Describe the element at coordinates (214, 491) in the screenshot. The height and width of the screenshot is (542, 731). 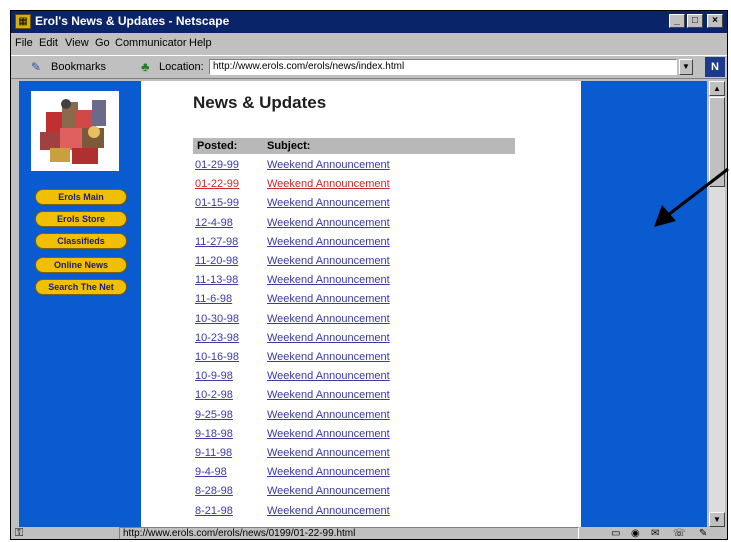
I see `row-date-link: 8-28-98` at that location.